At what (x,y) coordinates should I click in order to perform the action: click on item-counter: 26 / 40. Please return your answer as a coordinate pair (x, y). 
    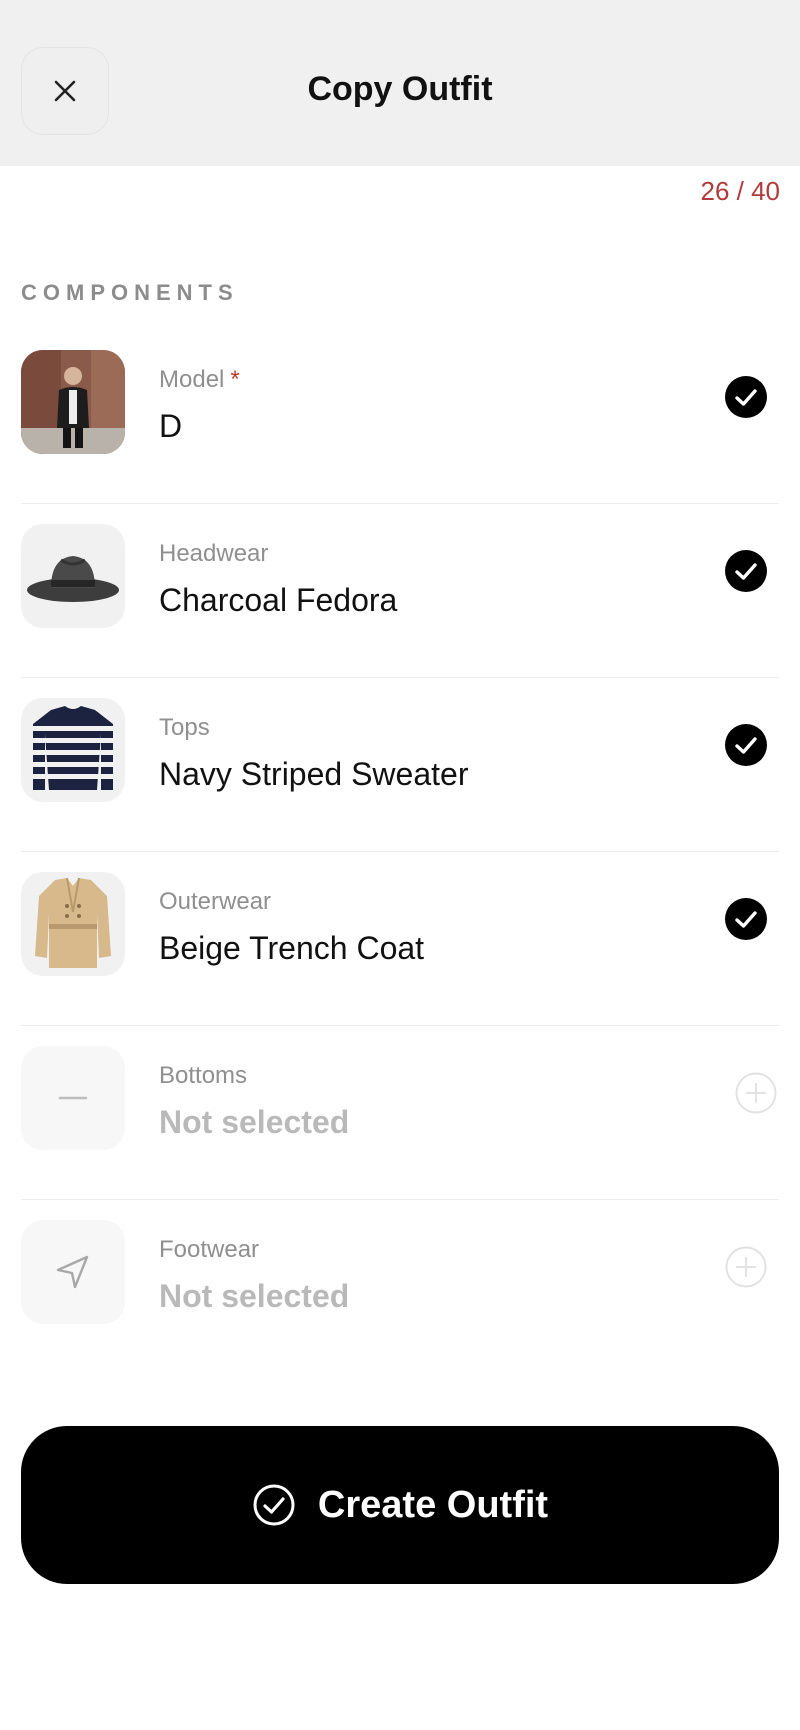
    Looking at the image, I should click on (740, 191).